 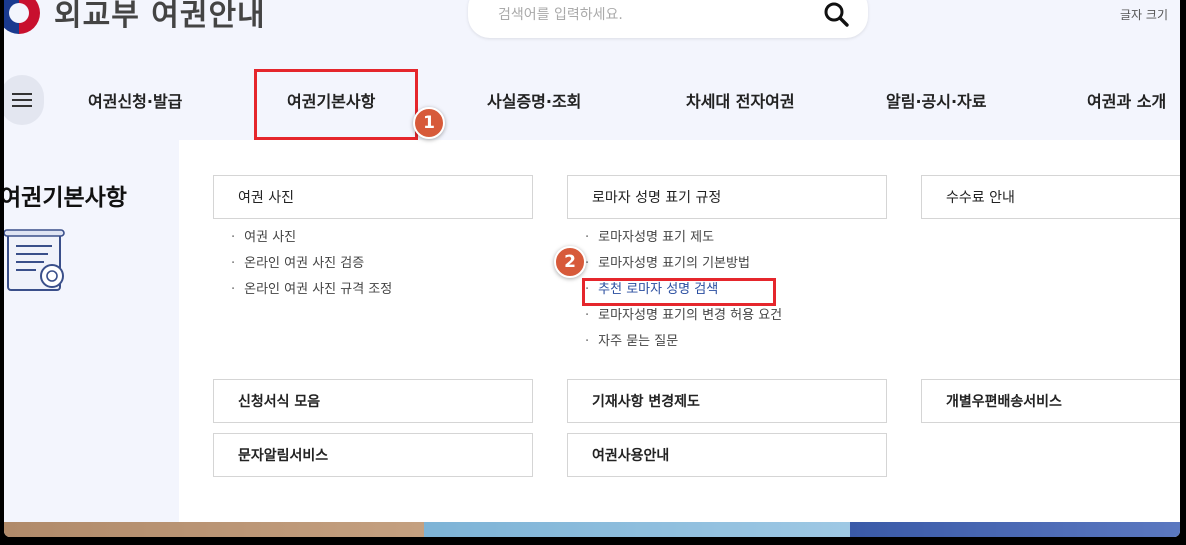 What do you see at coordinates (683, 238) in the screenshot?
I see `sub-link-romanization-system: 로마자성명 표기 제도` at bounding box center [683, 238].